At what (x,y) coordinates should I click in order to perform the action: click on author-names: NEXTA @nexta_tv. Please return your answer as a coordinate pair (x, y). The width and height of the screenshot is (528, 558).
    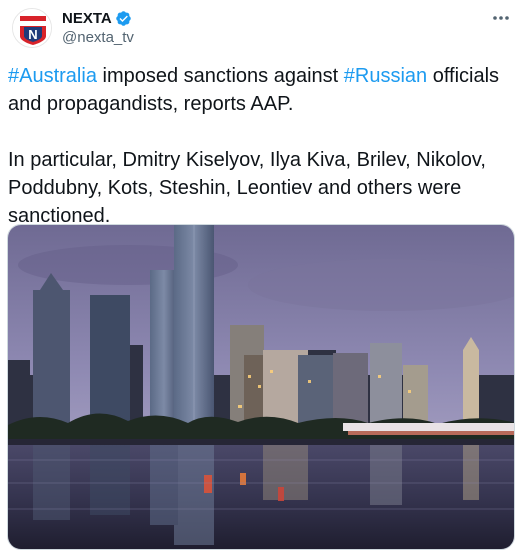
    Looking at the image, I should click on (98, 28).